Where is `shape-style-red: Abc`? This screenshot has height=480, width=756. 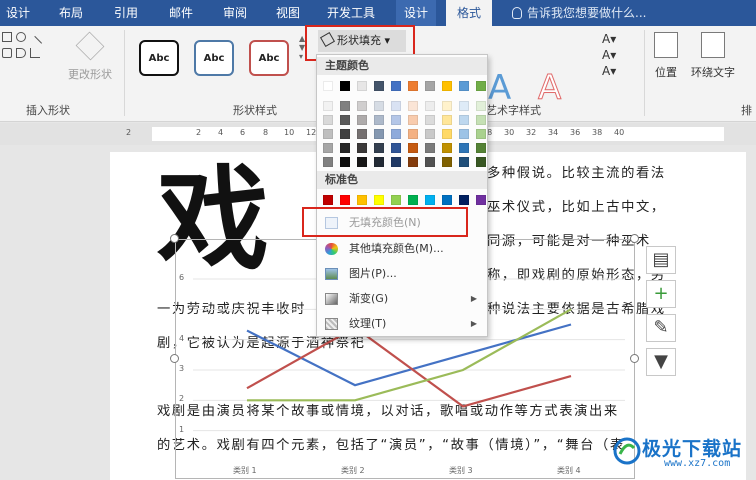
shape-style-red: Abc is located at coordinates (269, 58).